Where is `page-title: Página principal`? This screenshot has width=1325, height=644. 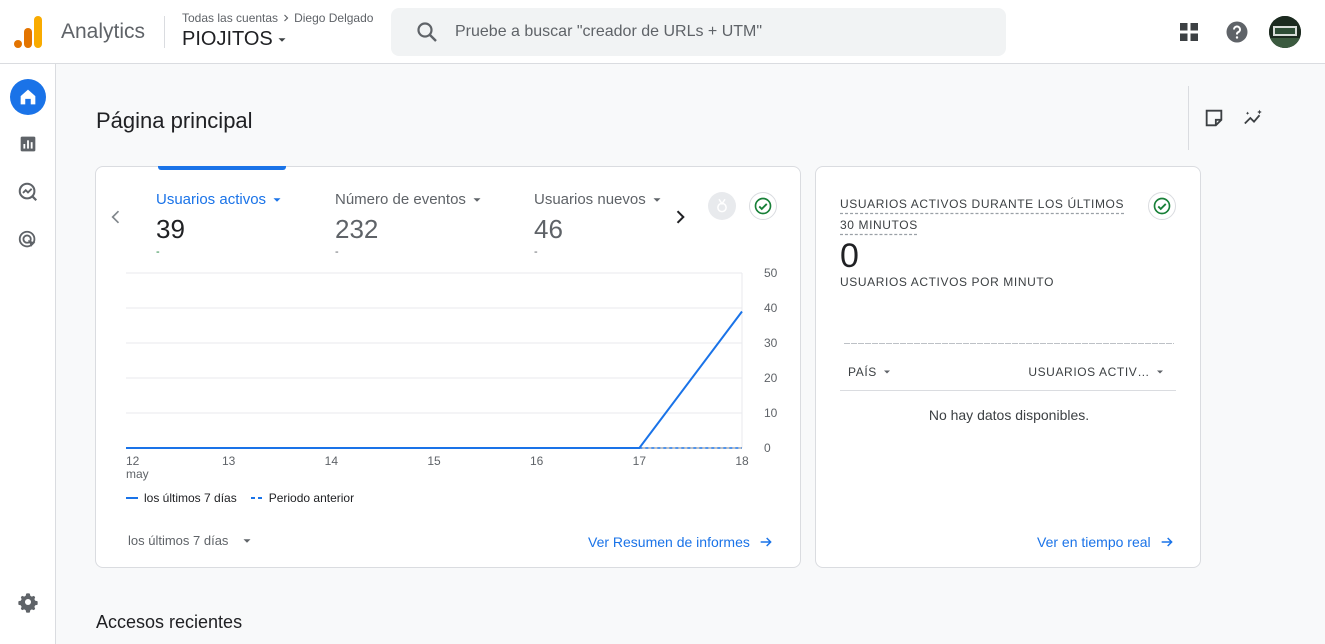 page-title: Página principal is located at coordinates (174, 120).